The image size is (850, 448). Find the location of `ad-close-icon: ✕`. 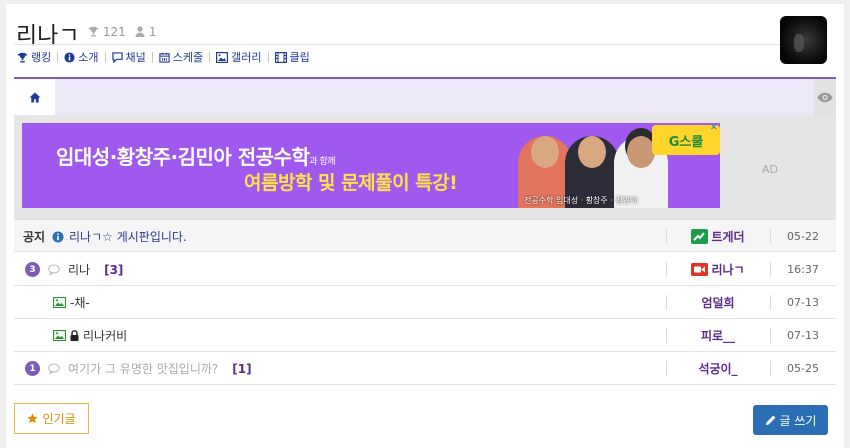

ad-close-icon: ✕ is located at coordinates (715, 128).